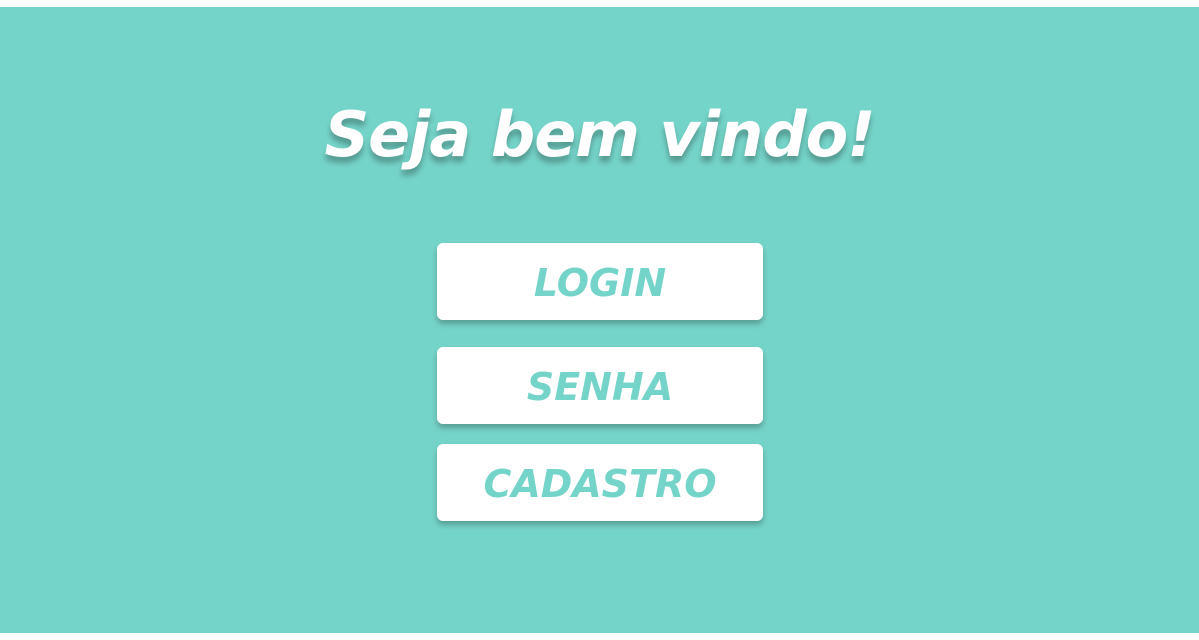  What do you see at coordinates (599, 134) in the screenshot?
I see `page-title: Seja bem vindo!` at bounding box center [599, 134].